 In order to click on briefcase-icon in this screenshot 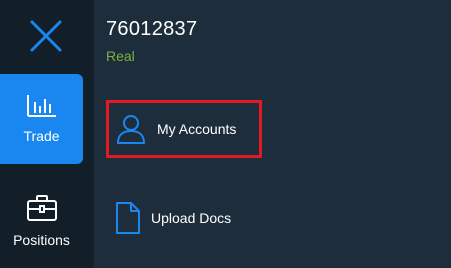, I will do `click(41, 208)`.